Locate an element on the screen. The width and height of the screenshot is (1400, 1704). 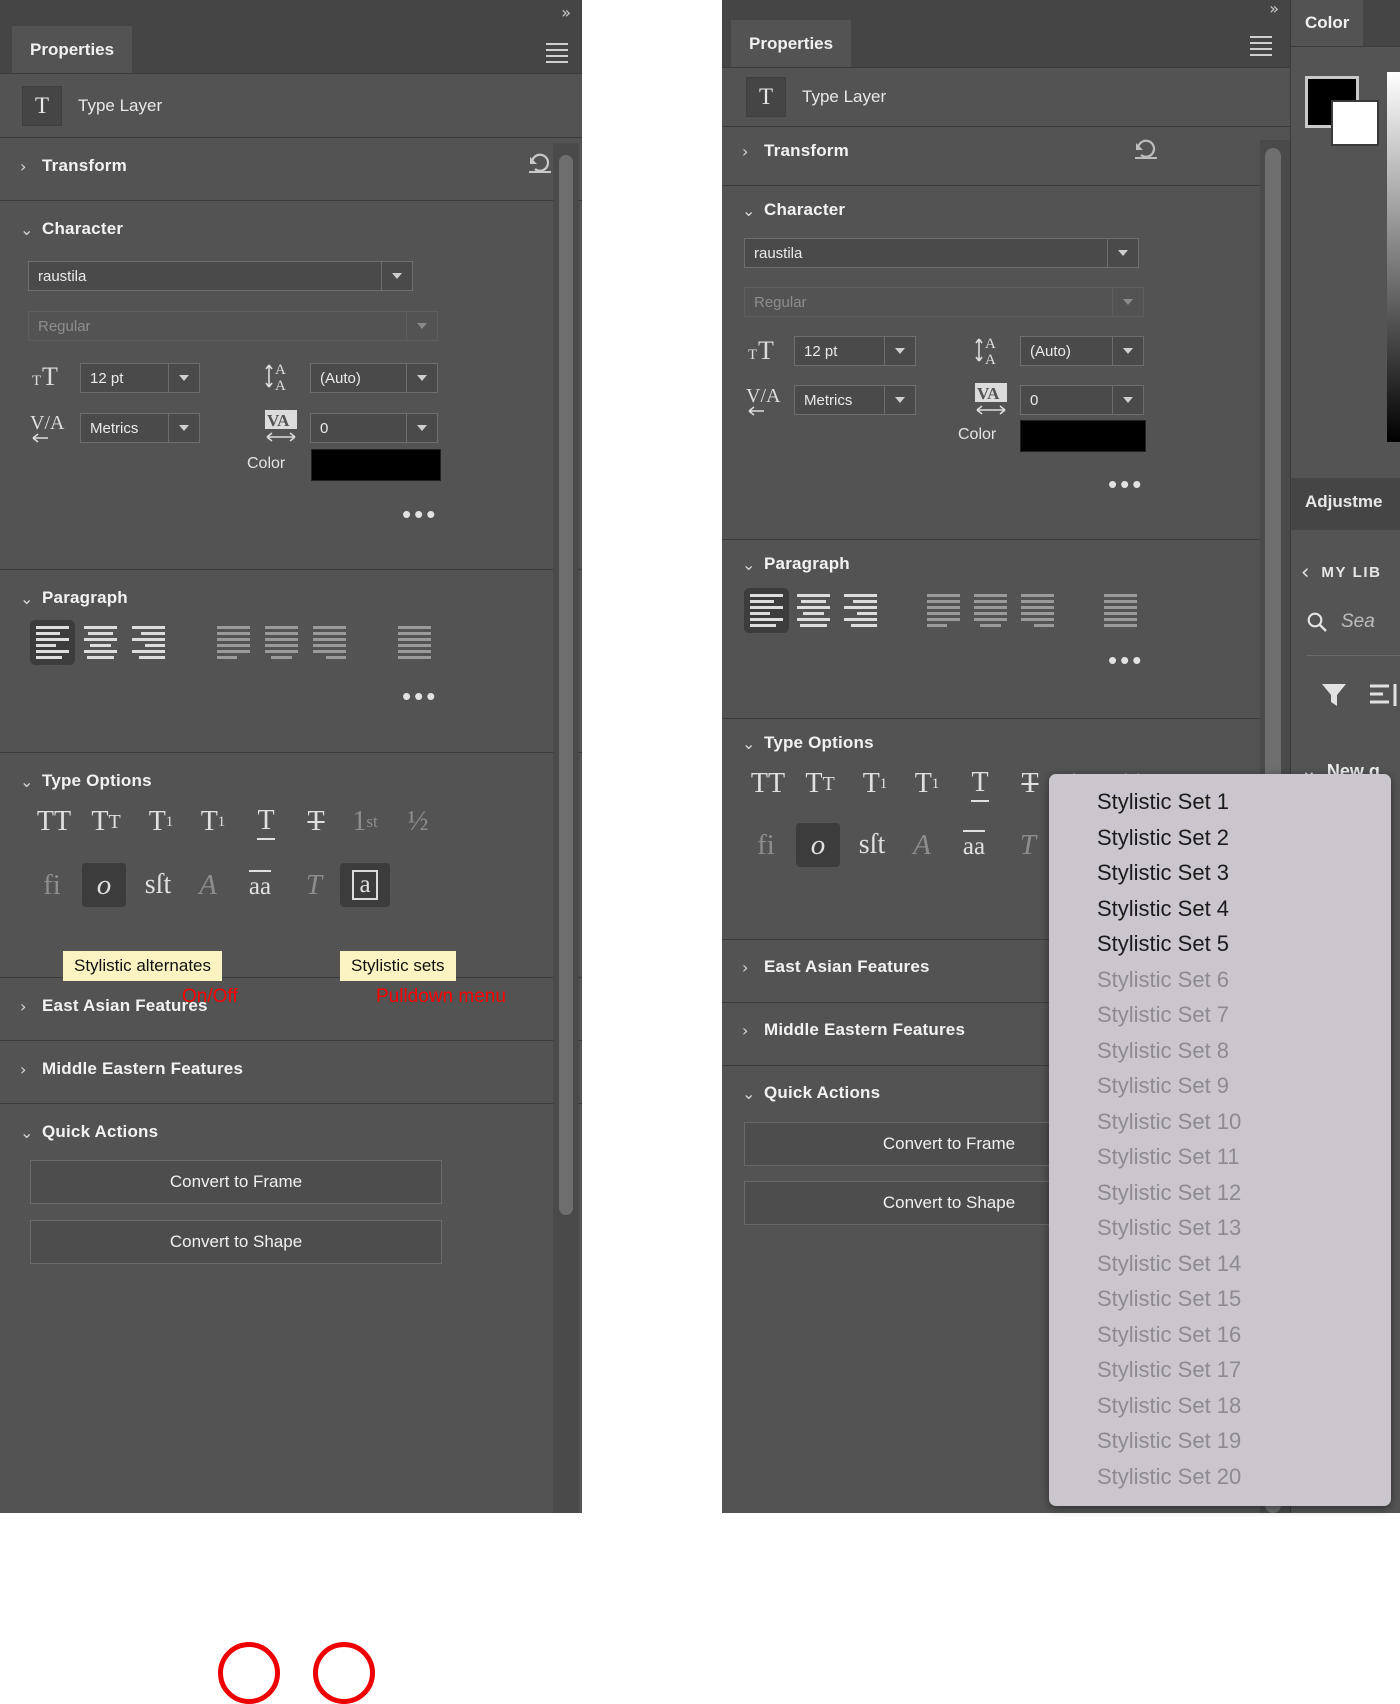
strikethrough-icon: T is located at coordinates (316, 822).